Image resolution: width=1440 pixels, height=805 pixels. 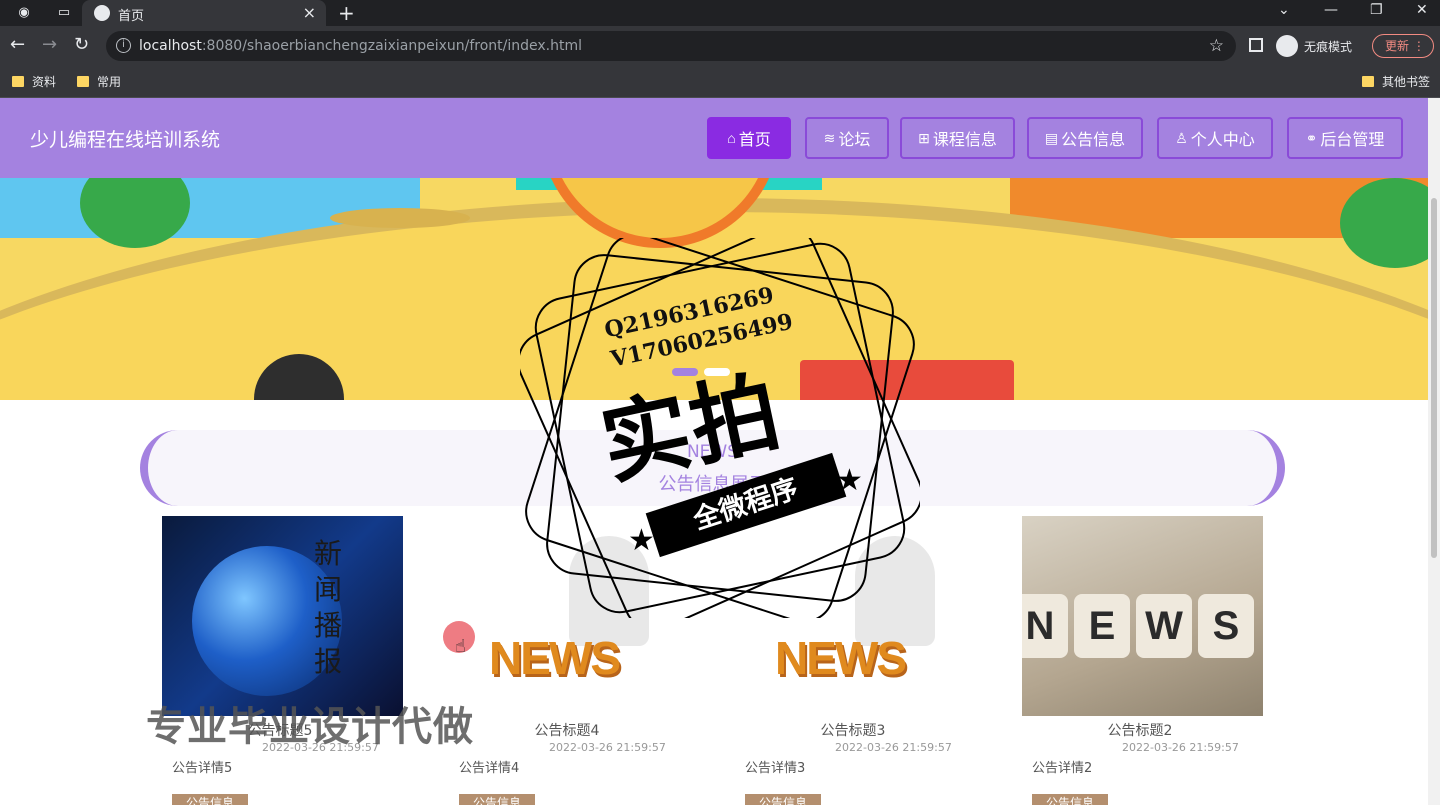 I want to click on close-window-button: ✕, so click(x=1422, y=10).